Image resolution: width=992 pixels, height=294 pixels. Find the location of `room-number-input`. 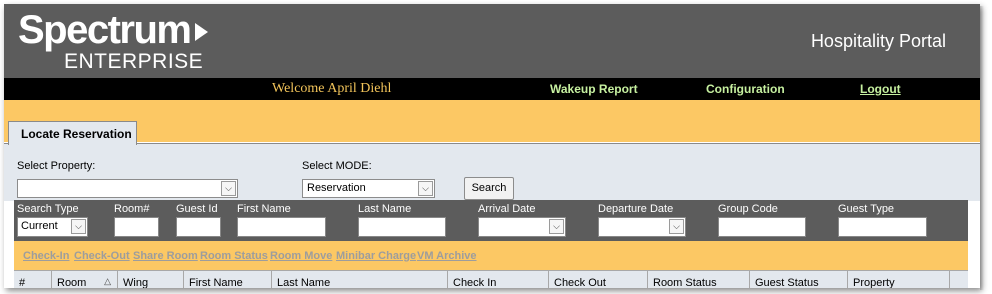

room-number-input is located at coordinates (136, 227).